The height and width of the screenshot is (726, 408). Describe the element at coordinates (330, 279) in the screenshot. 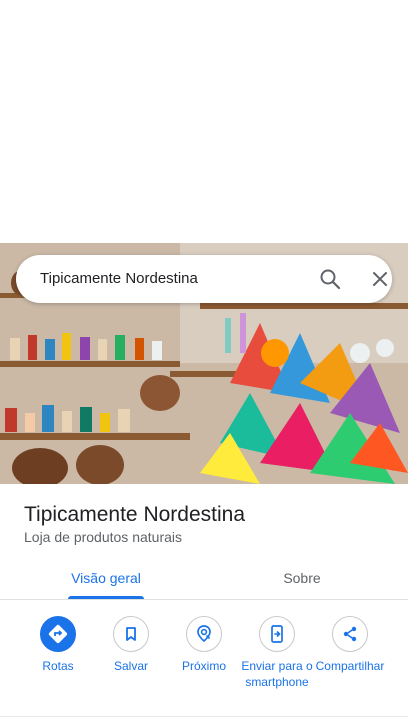

I see `search-icon` at that location.